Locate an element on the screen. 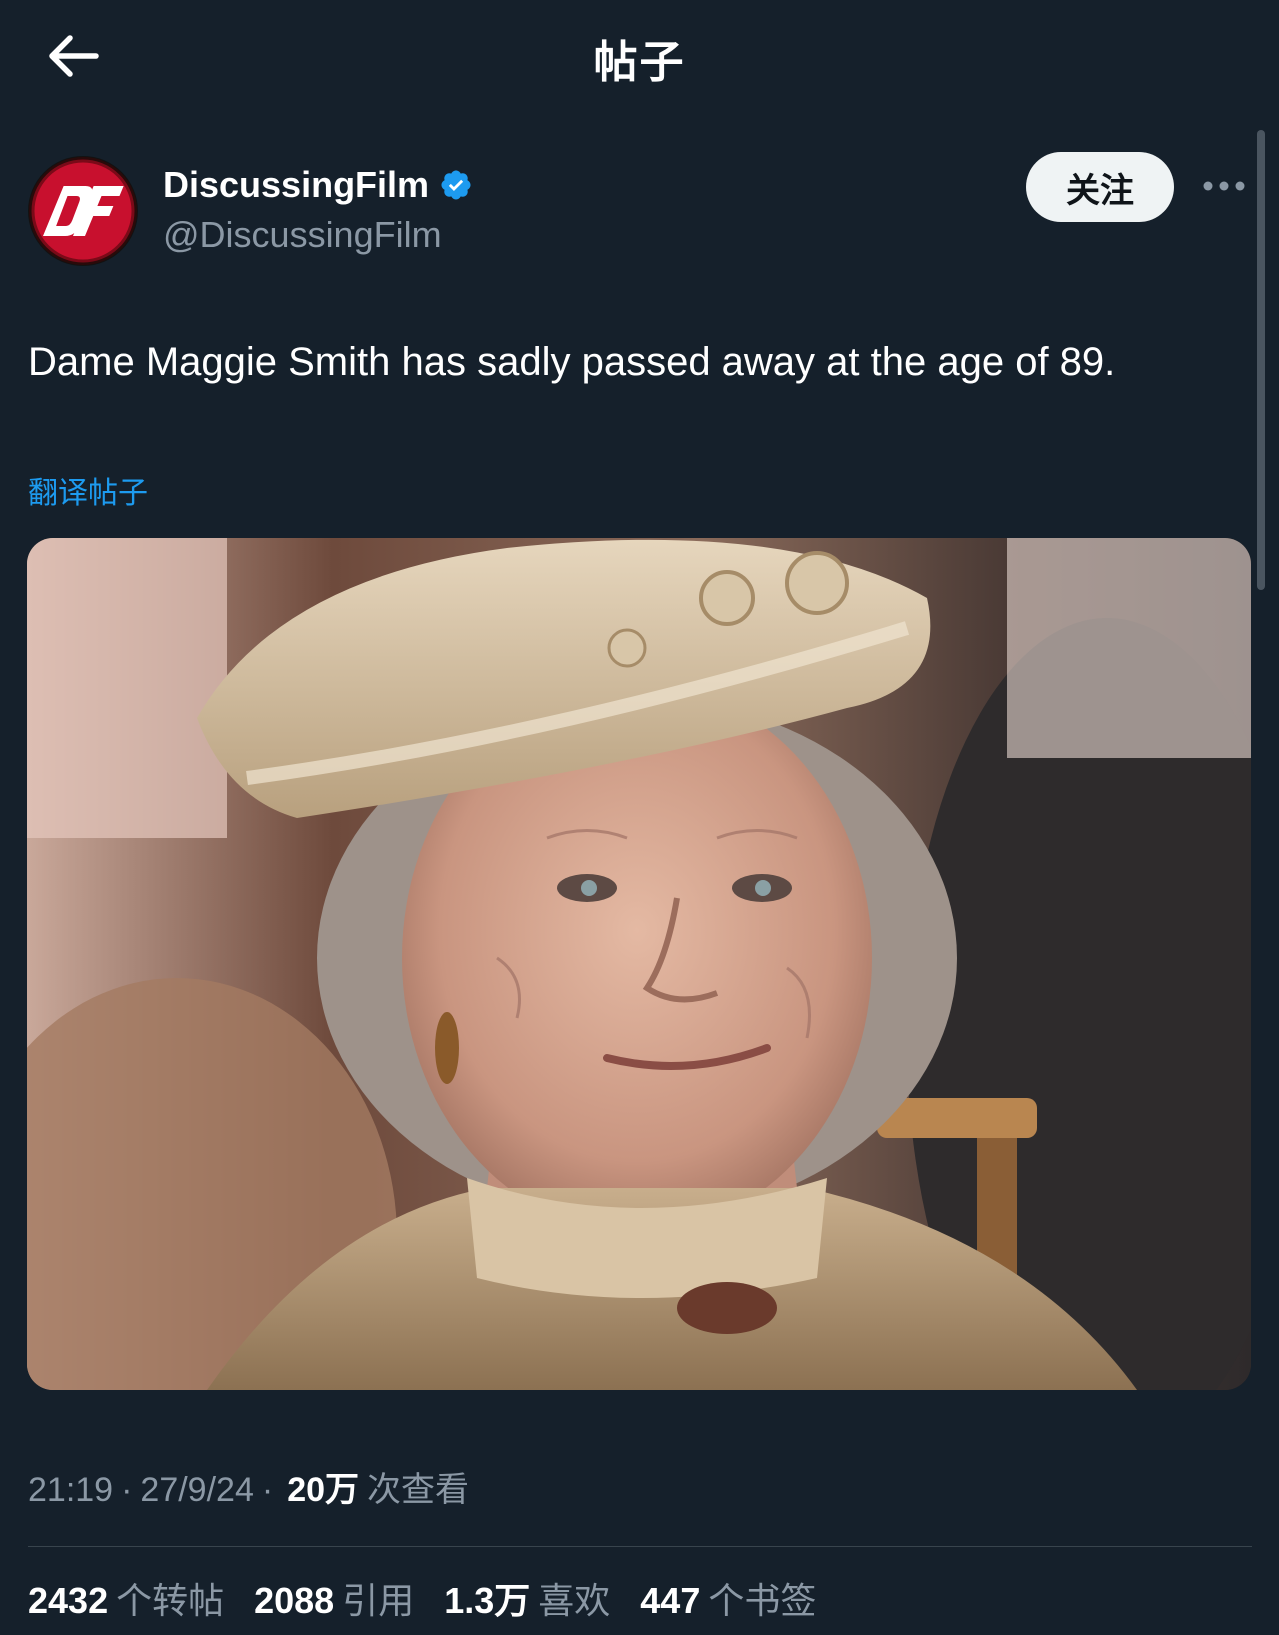 The height and width of the screenshot is (1635, 1279). avatar is located at coordinates (83, 211).